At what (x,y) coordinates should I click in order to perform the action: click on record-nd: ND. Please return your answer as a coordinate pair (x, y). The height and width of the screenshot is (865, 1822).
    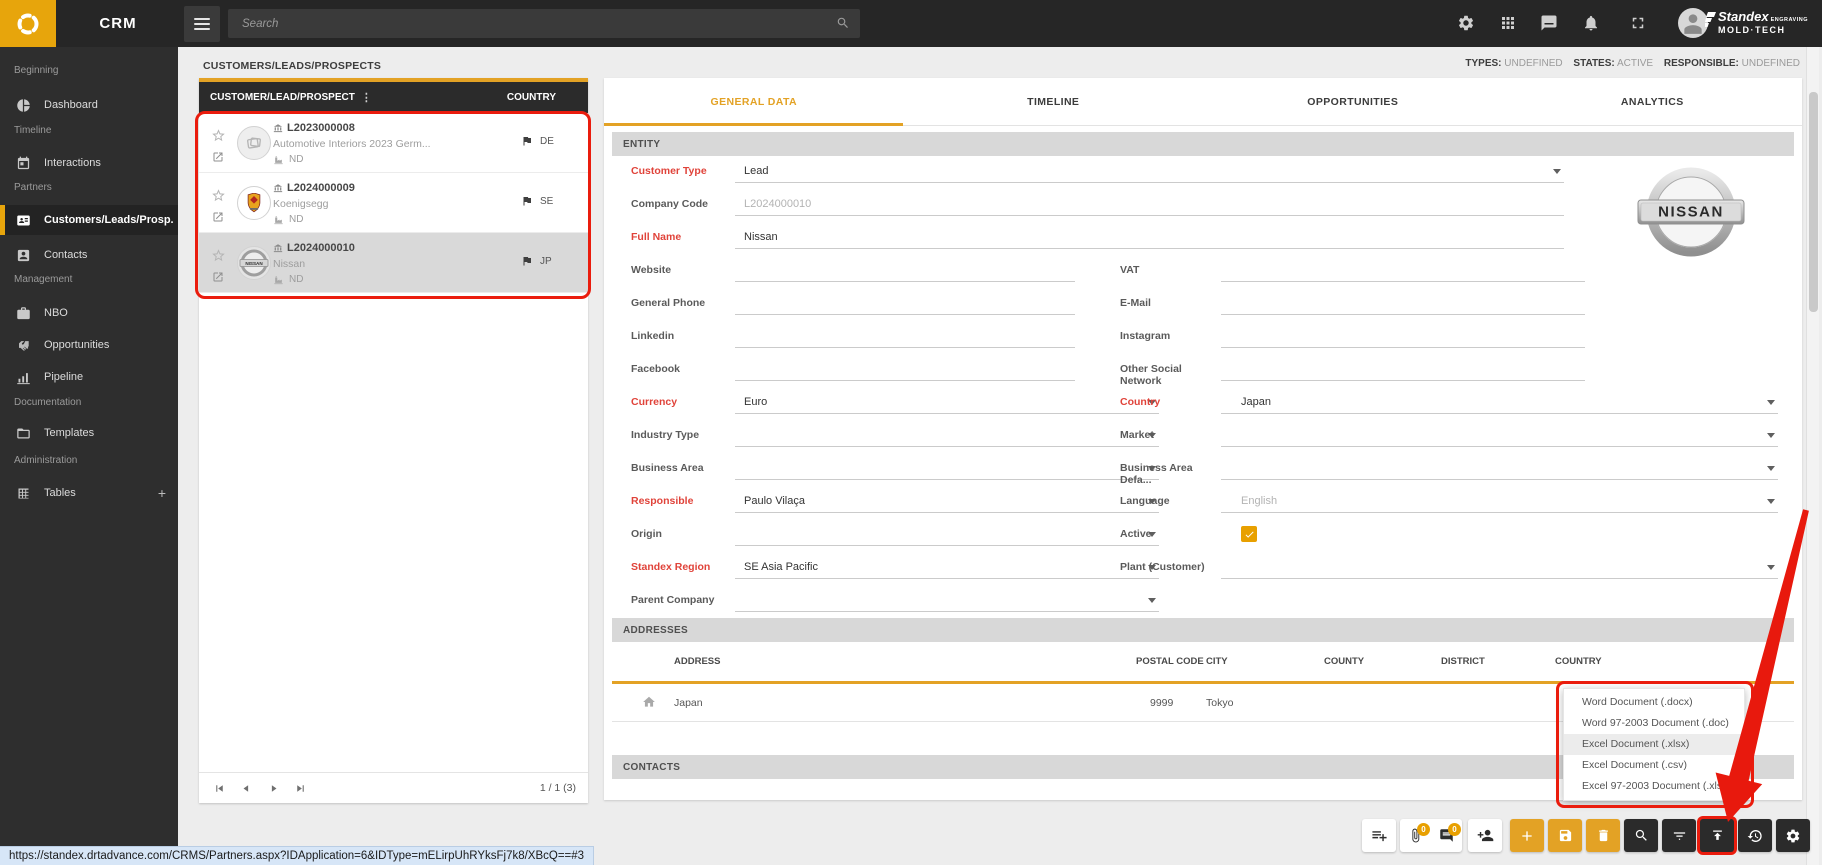
    Looking at the image, I should click on (296, 159).